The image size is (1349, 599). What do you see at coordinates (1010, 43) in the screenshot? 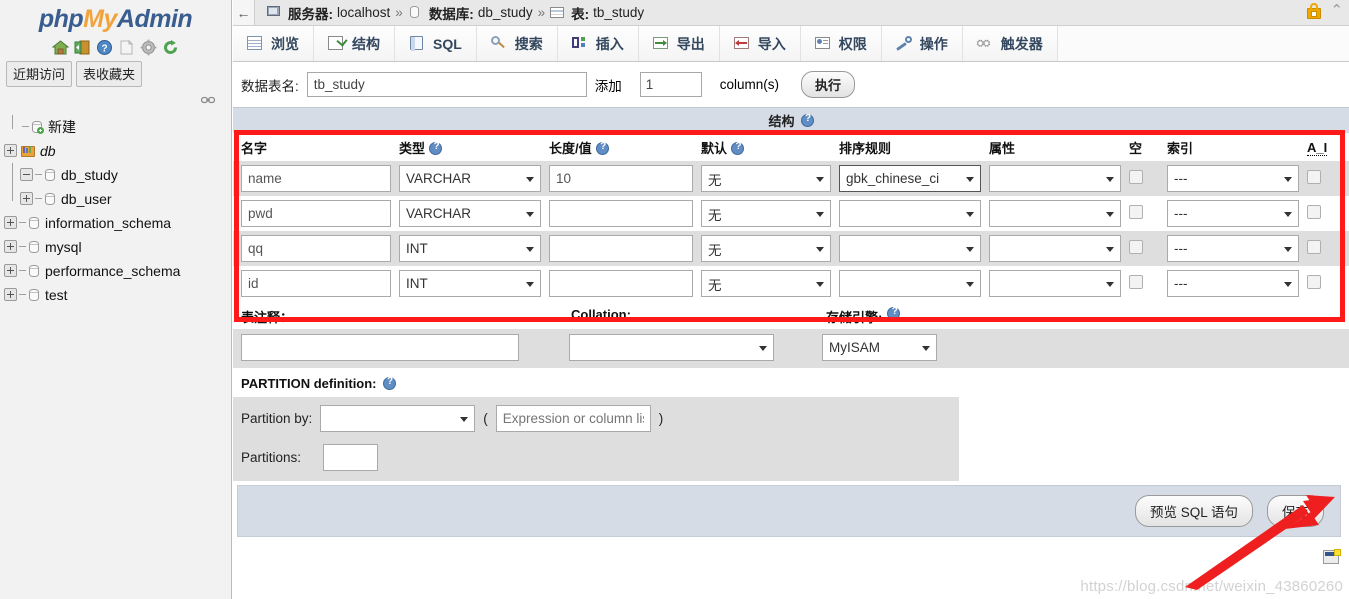
I see `tab-triggers: ⛭⛭ 触发器` at bounding box center [1010, 43].